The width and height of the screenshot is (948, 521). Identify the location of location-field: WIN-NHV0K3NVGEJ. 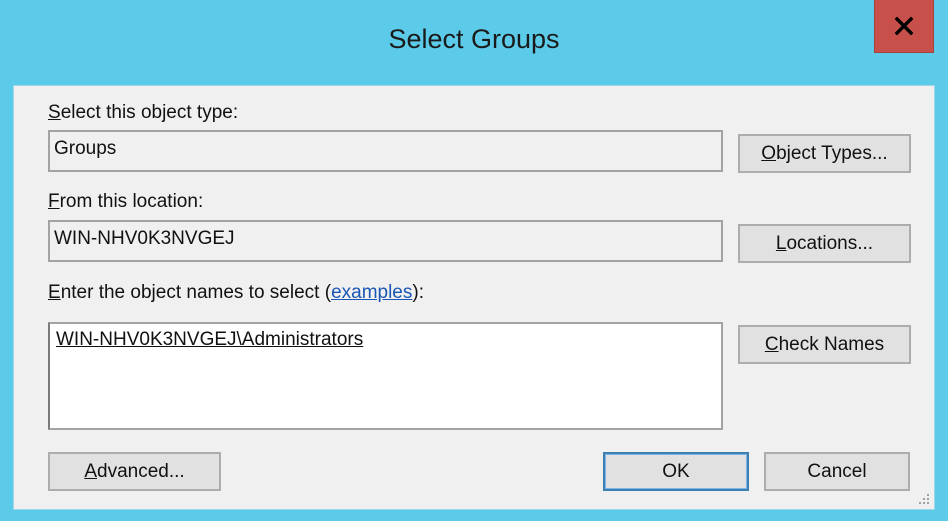
(385, 241).